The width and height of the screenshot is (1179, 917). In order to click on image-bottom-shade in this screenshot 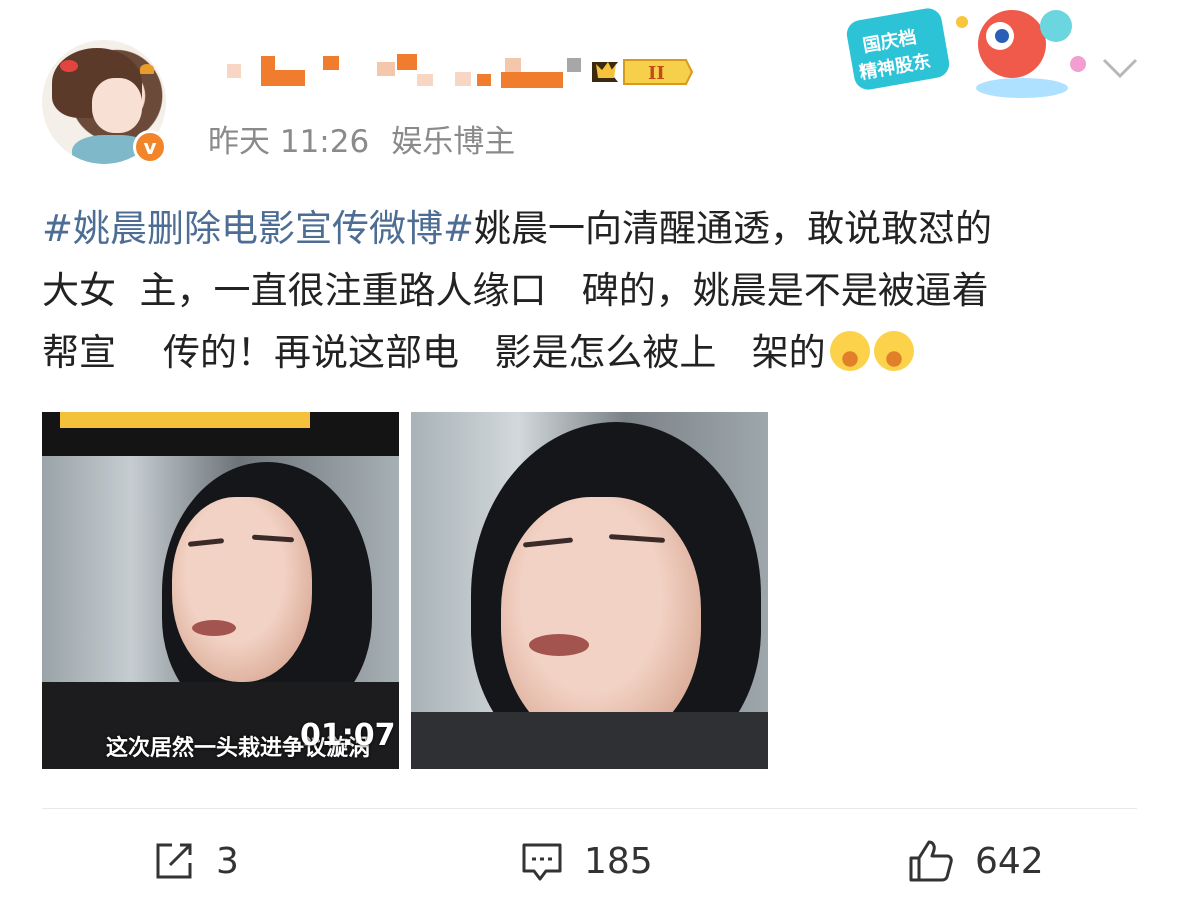, I will do `click(589, 740)`.